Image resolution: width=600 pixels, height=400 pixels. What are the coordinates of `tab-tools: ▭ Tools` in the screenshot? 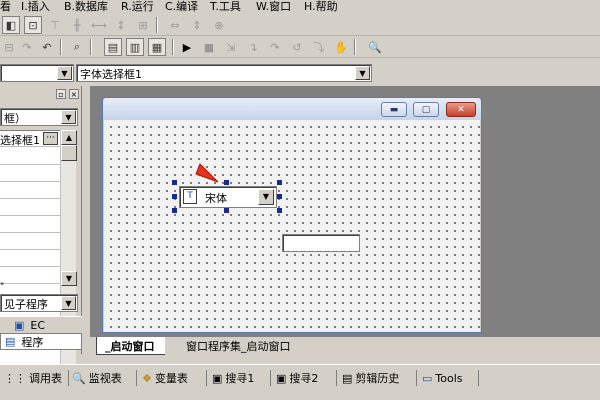 It's located at (442, 378).